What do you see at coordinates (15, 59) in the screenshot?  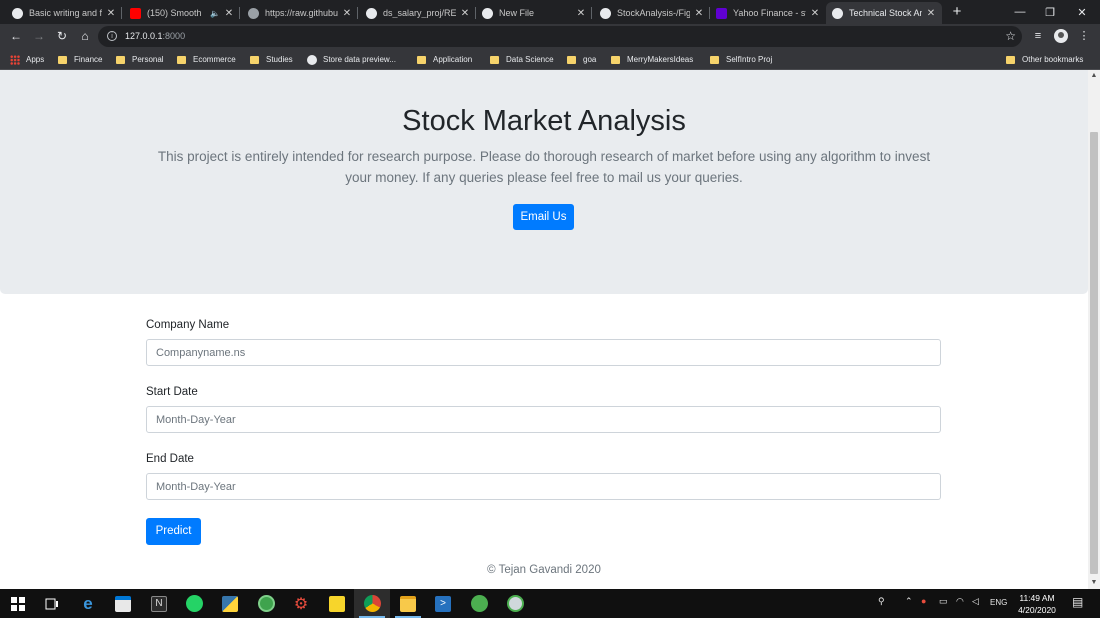 I see `apps-grid-icon` at bounding box center [15, 59].